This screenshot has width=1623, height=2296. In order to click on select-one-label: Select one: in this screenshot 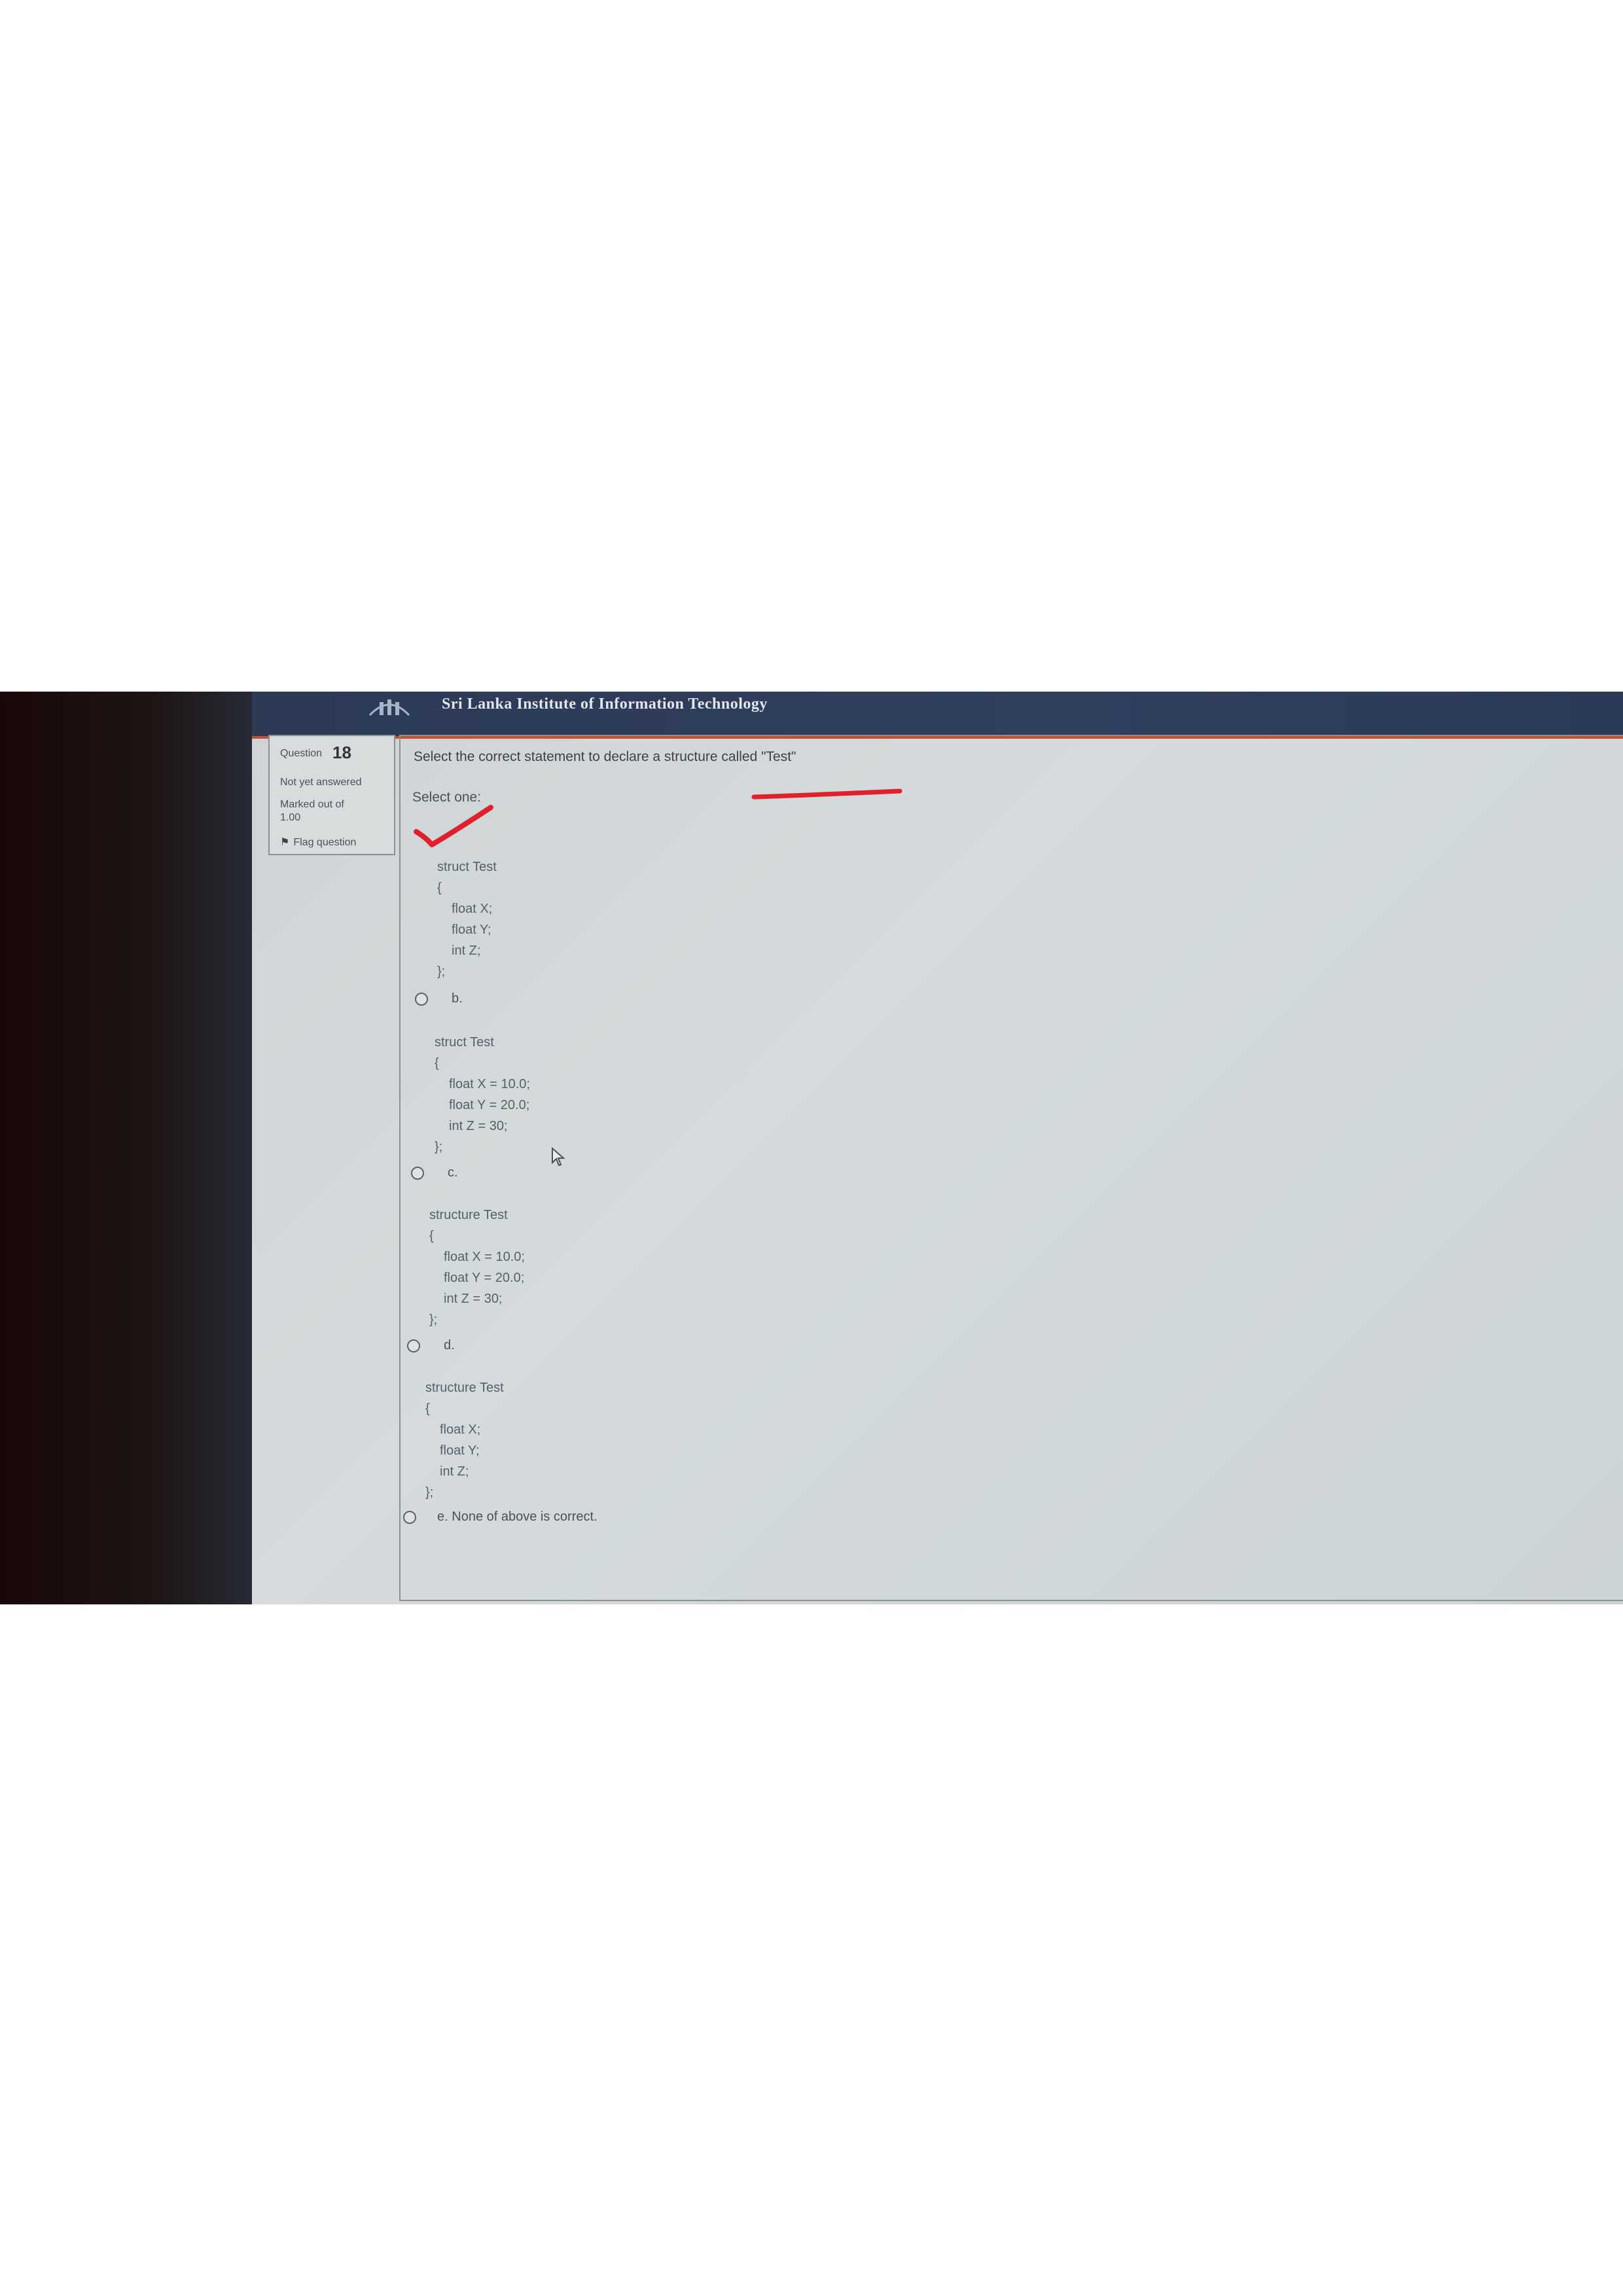, I will do `click(447, 798)`.